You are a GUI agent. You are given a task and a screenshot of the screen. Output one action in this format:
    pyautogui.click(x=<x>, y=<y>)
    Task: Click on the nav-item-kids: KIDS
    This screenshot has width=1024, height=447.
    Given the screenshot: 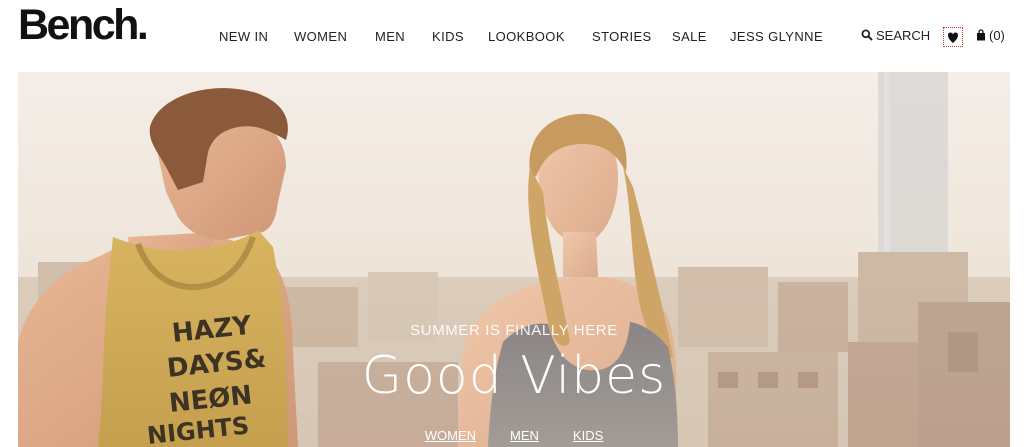 What is the action you would take?
    pyautogui.click(x=448, y=36)
    